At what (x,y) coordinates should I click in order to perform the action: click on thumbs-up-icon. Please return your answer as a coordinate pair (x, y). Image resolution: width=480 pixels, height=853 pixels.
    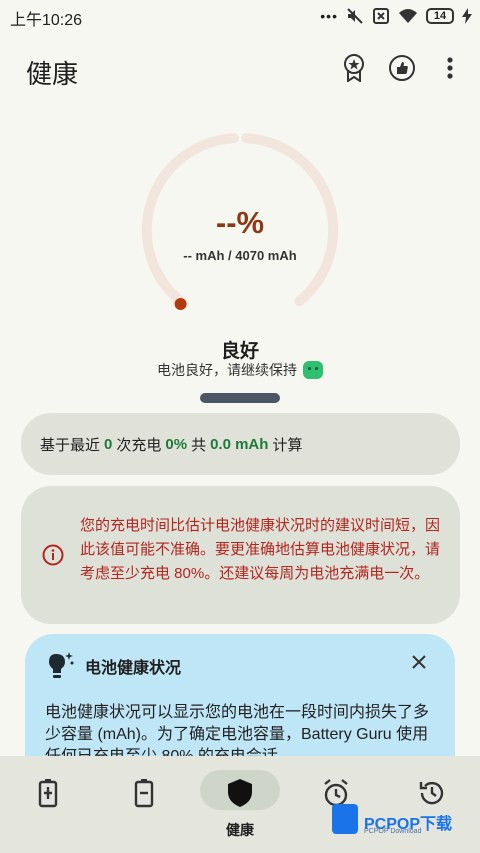
    Looking at the image, I should click on (402, 68).